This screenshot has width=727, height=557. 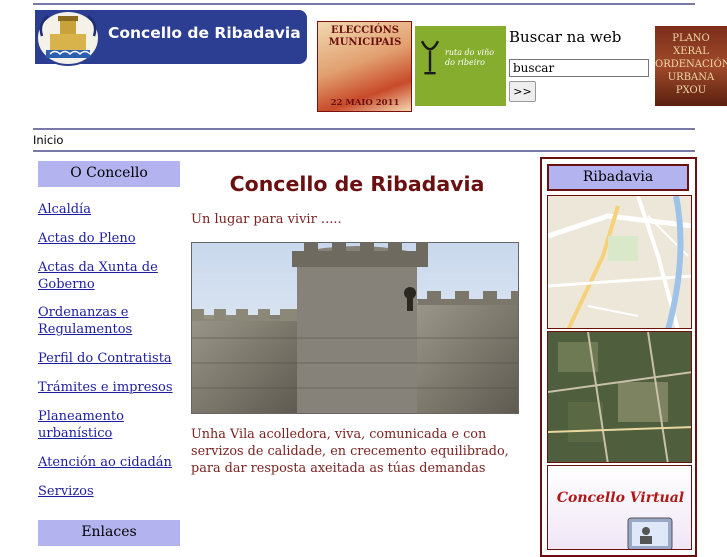 I want to click on sidebar-heading: O Concello, so click(x=109, y=174).